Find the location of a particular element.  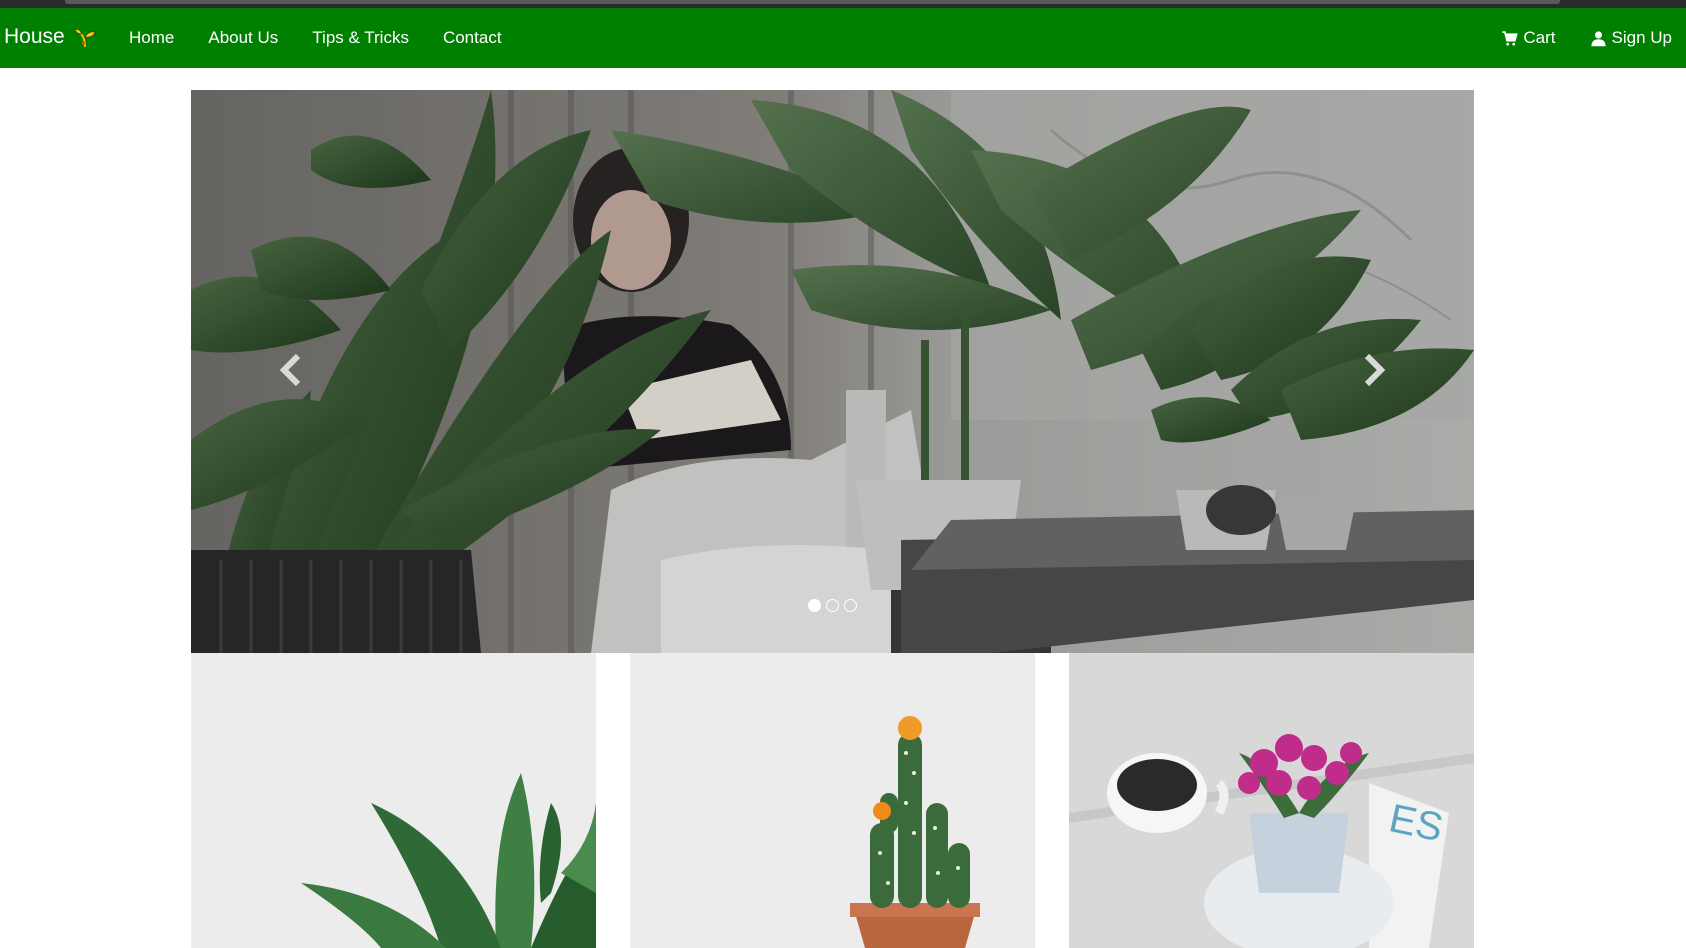

succulent-image is located at coordinates (393, 800).